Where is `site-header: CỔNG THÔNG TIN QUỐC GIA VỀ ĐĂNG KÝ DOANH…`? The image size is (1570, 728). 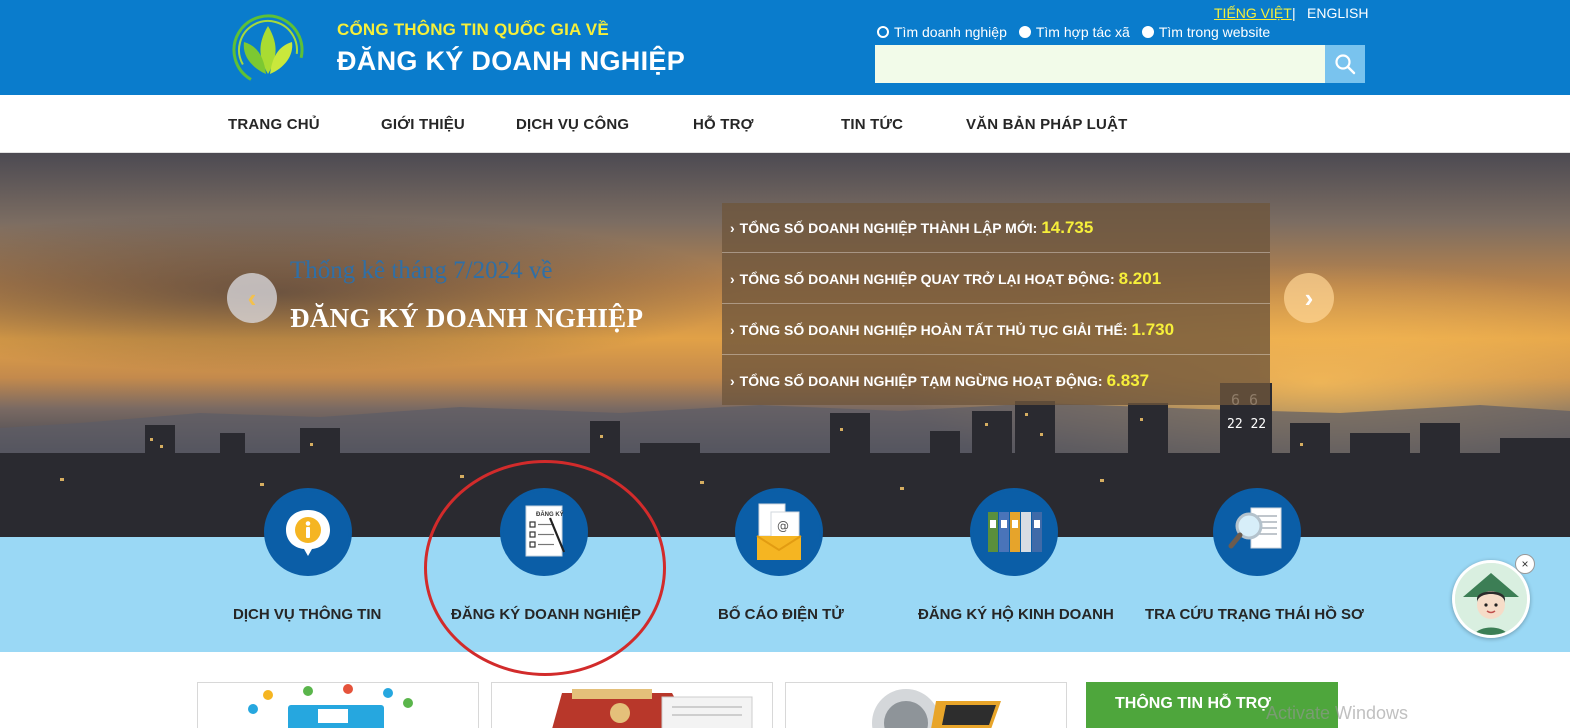 site-header: CỔNG THÔNG TIN QUỐC GIA VỀ ĐĂNG KÝ DOANH… is located at coordinates (785, 47).